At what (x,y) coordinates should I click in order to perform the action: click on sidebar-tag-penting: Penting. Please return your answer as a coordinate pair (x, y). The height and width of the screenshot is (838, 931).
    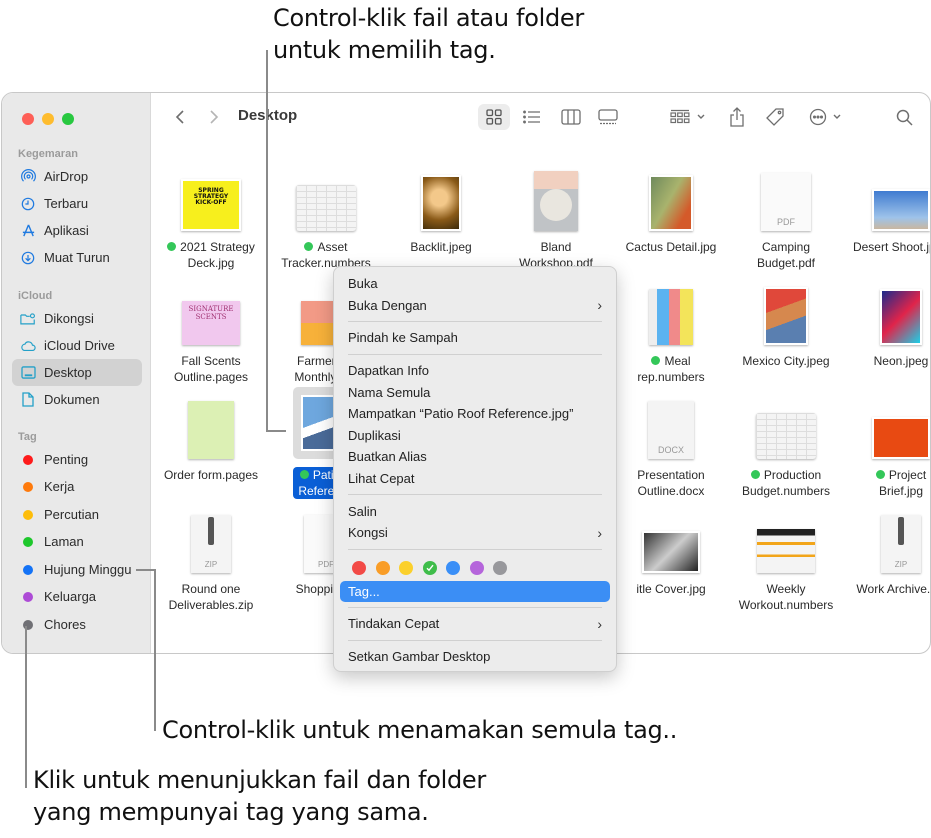
    Looking at the image, I should click on (77, 459).